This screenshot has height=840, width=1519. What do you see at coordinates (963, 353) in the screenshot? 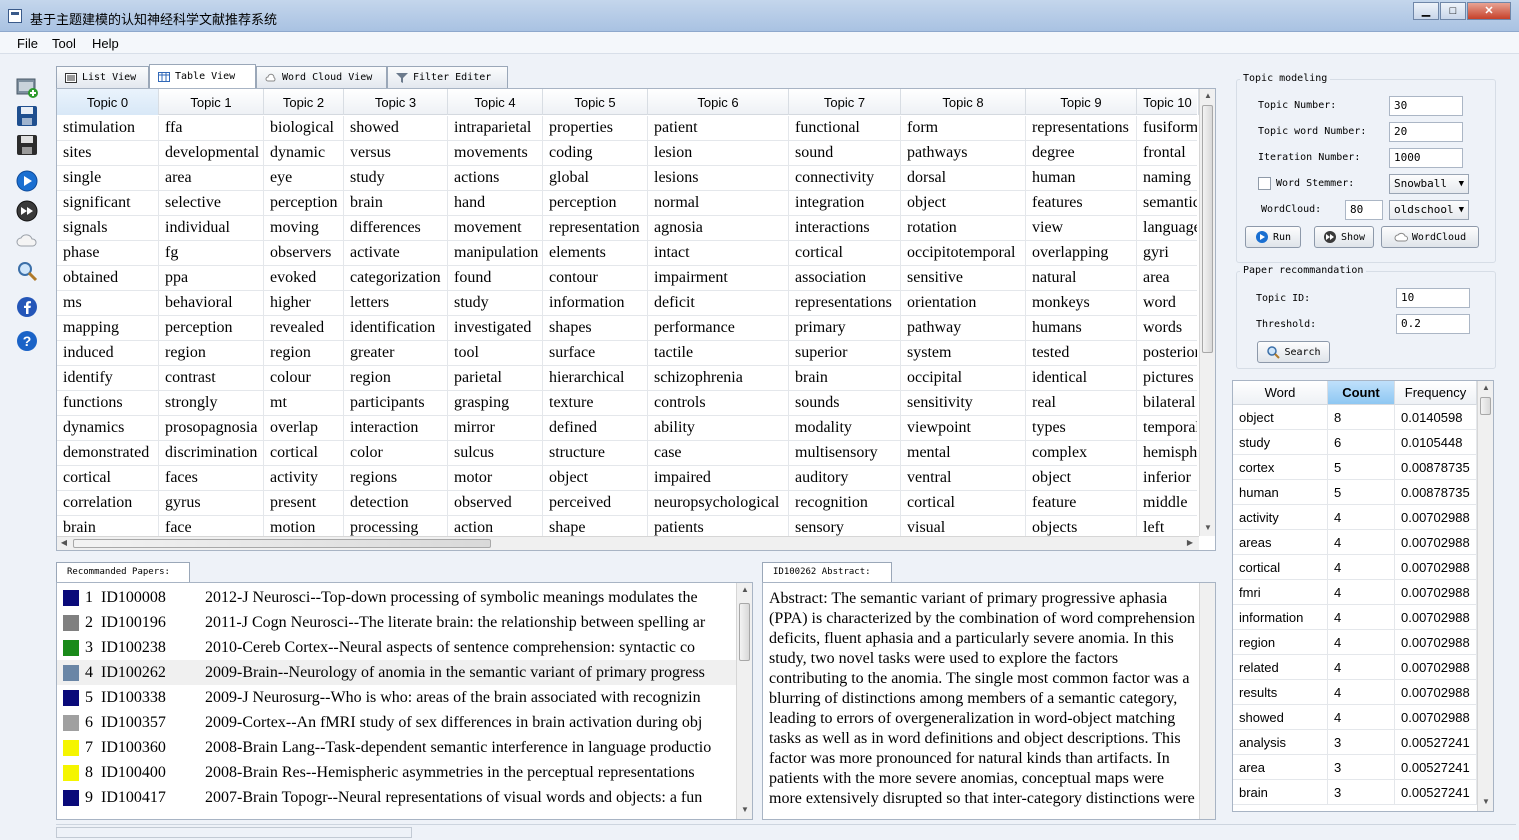
I see `topic-word-cell: system` at bounding box center [963, 353].